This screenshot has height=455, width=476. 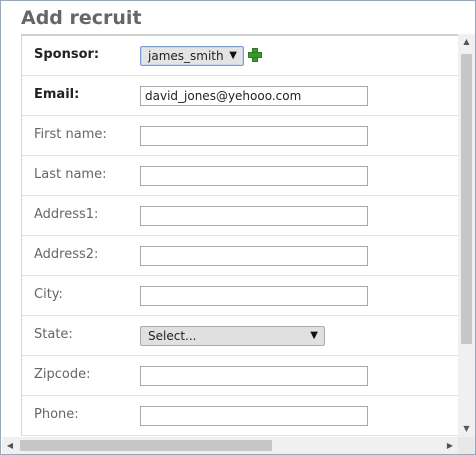 I want to click on address1-label: Address1:, so click(x=66, y=214).